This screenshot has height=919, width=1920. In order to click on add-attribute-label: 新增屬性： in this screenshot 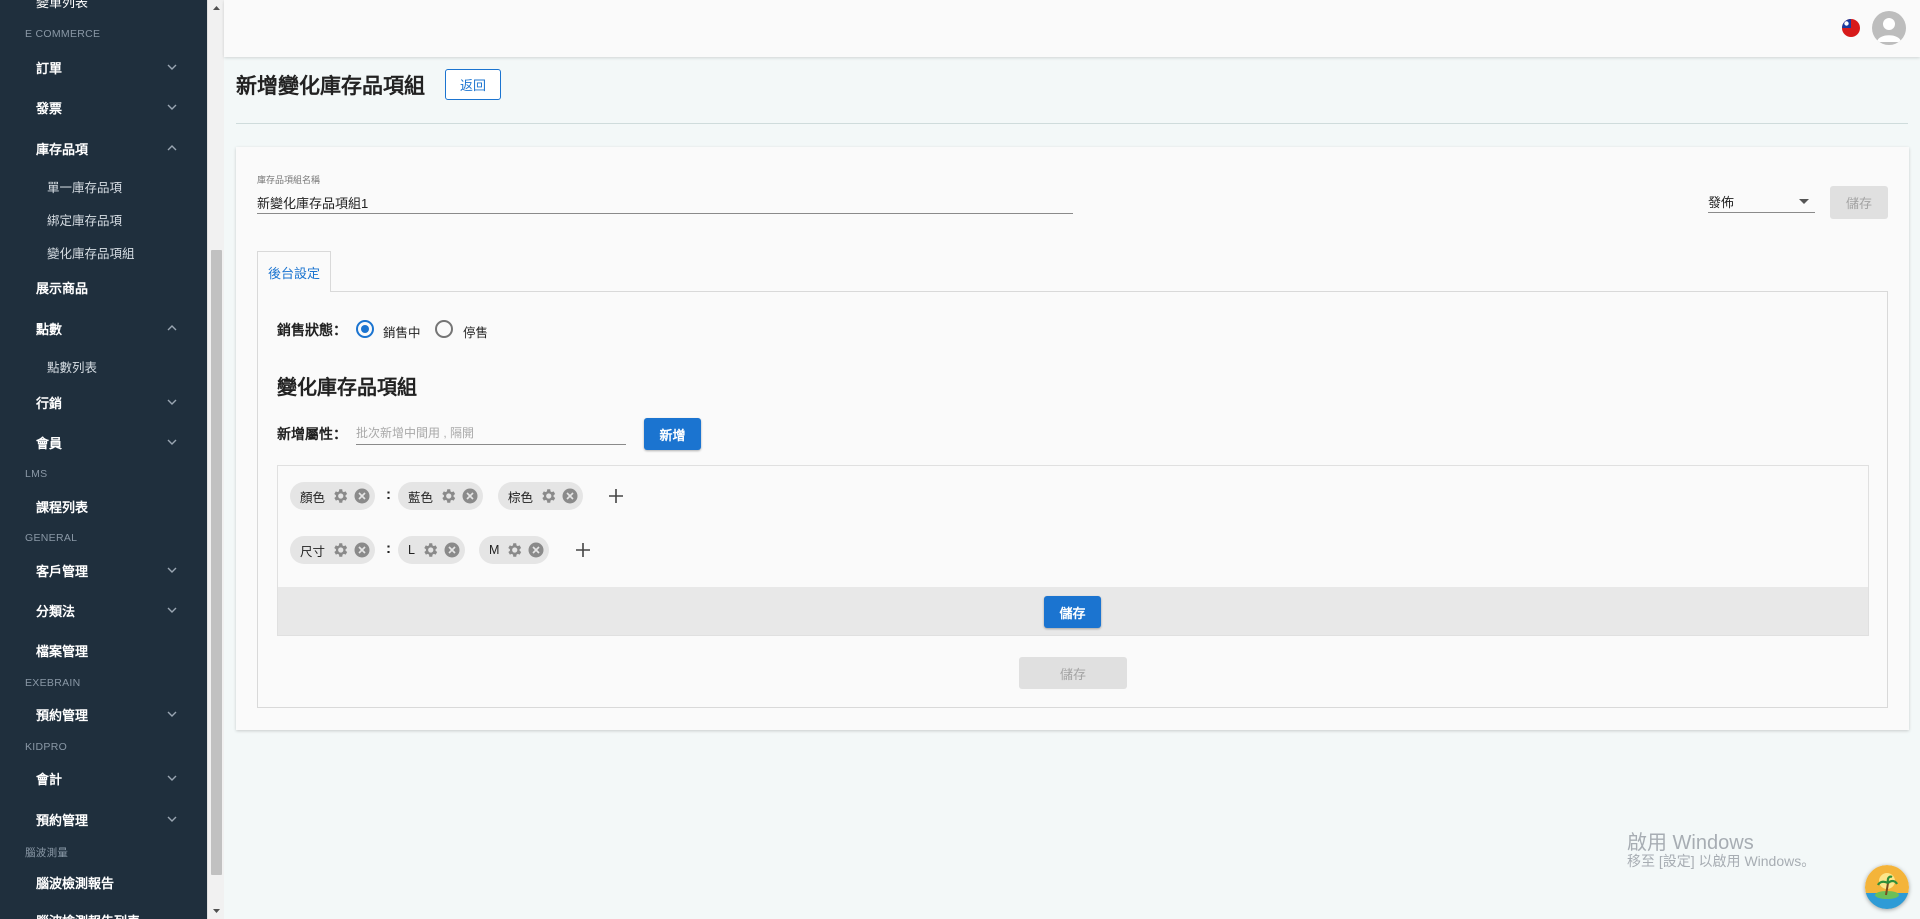, I will do `click(312, 434)`.